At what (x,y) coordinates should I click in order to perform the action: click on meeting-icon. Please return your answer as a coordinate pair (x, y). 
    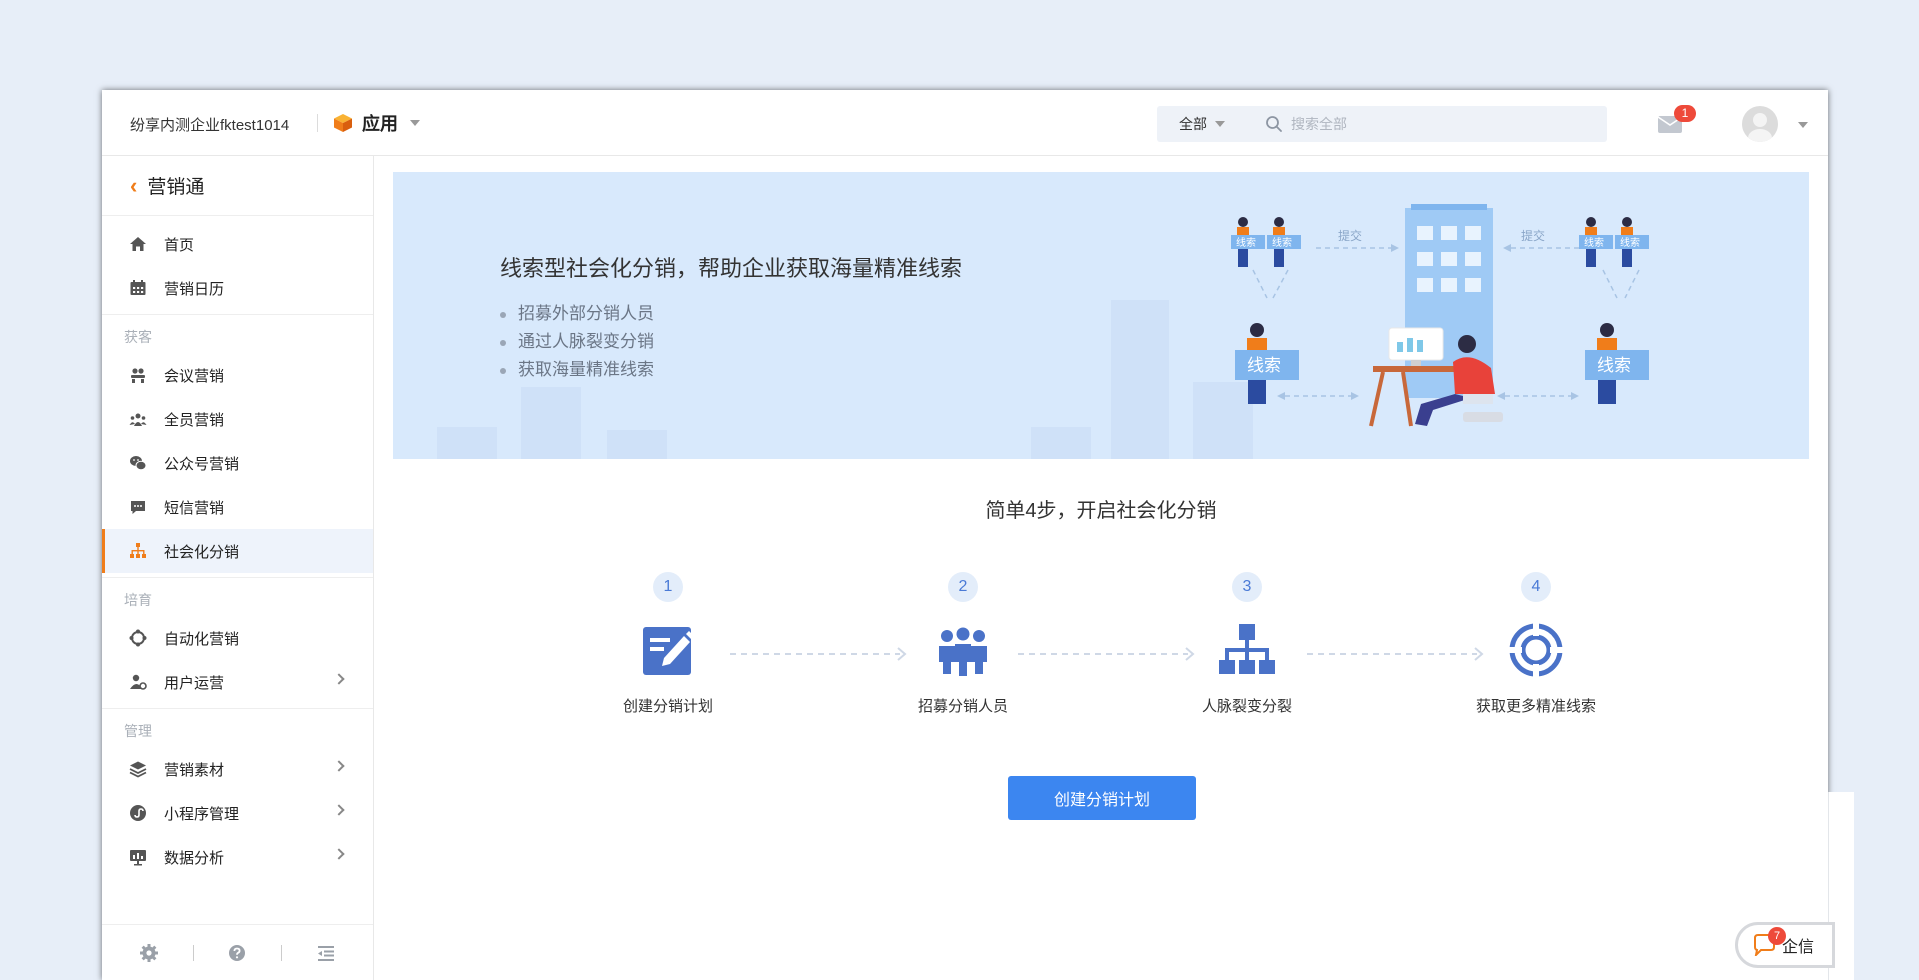
    Looking at the image, I should click on (138, 375).